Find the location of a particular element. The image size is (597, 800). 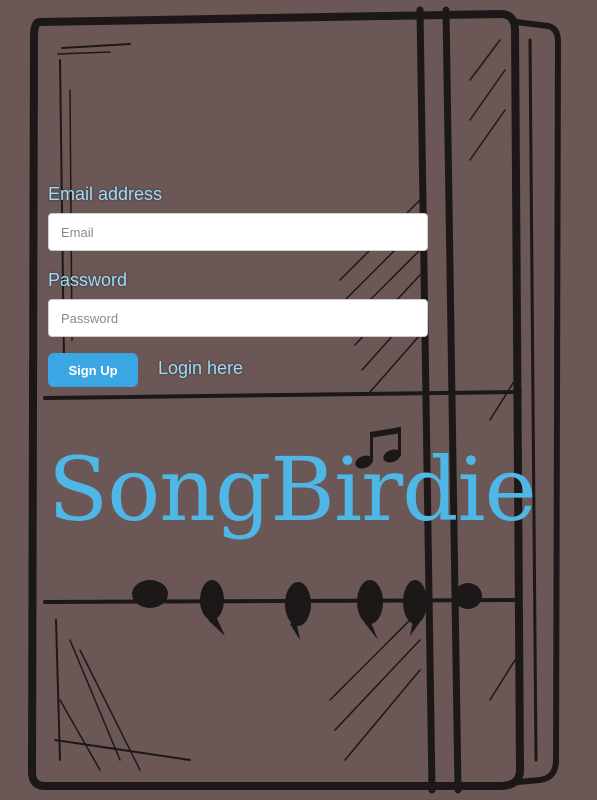

email-input is located at coordinates (238, 232).